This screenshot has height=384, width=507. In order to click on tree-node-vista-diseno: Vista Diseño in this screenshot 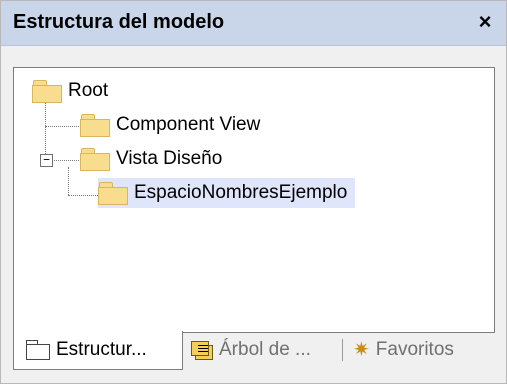, I will do `click(152, 159)`.